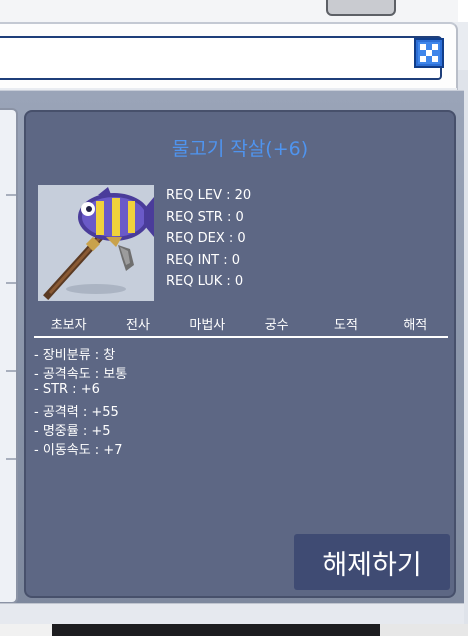 The width and height of the screenshot is (468, 636). Describe the element at coordinates (78, 450) in the screenshot. I see `stat-line: - 이동속도 : +7` at that location.